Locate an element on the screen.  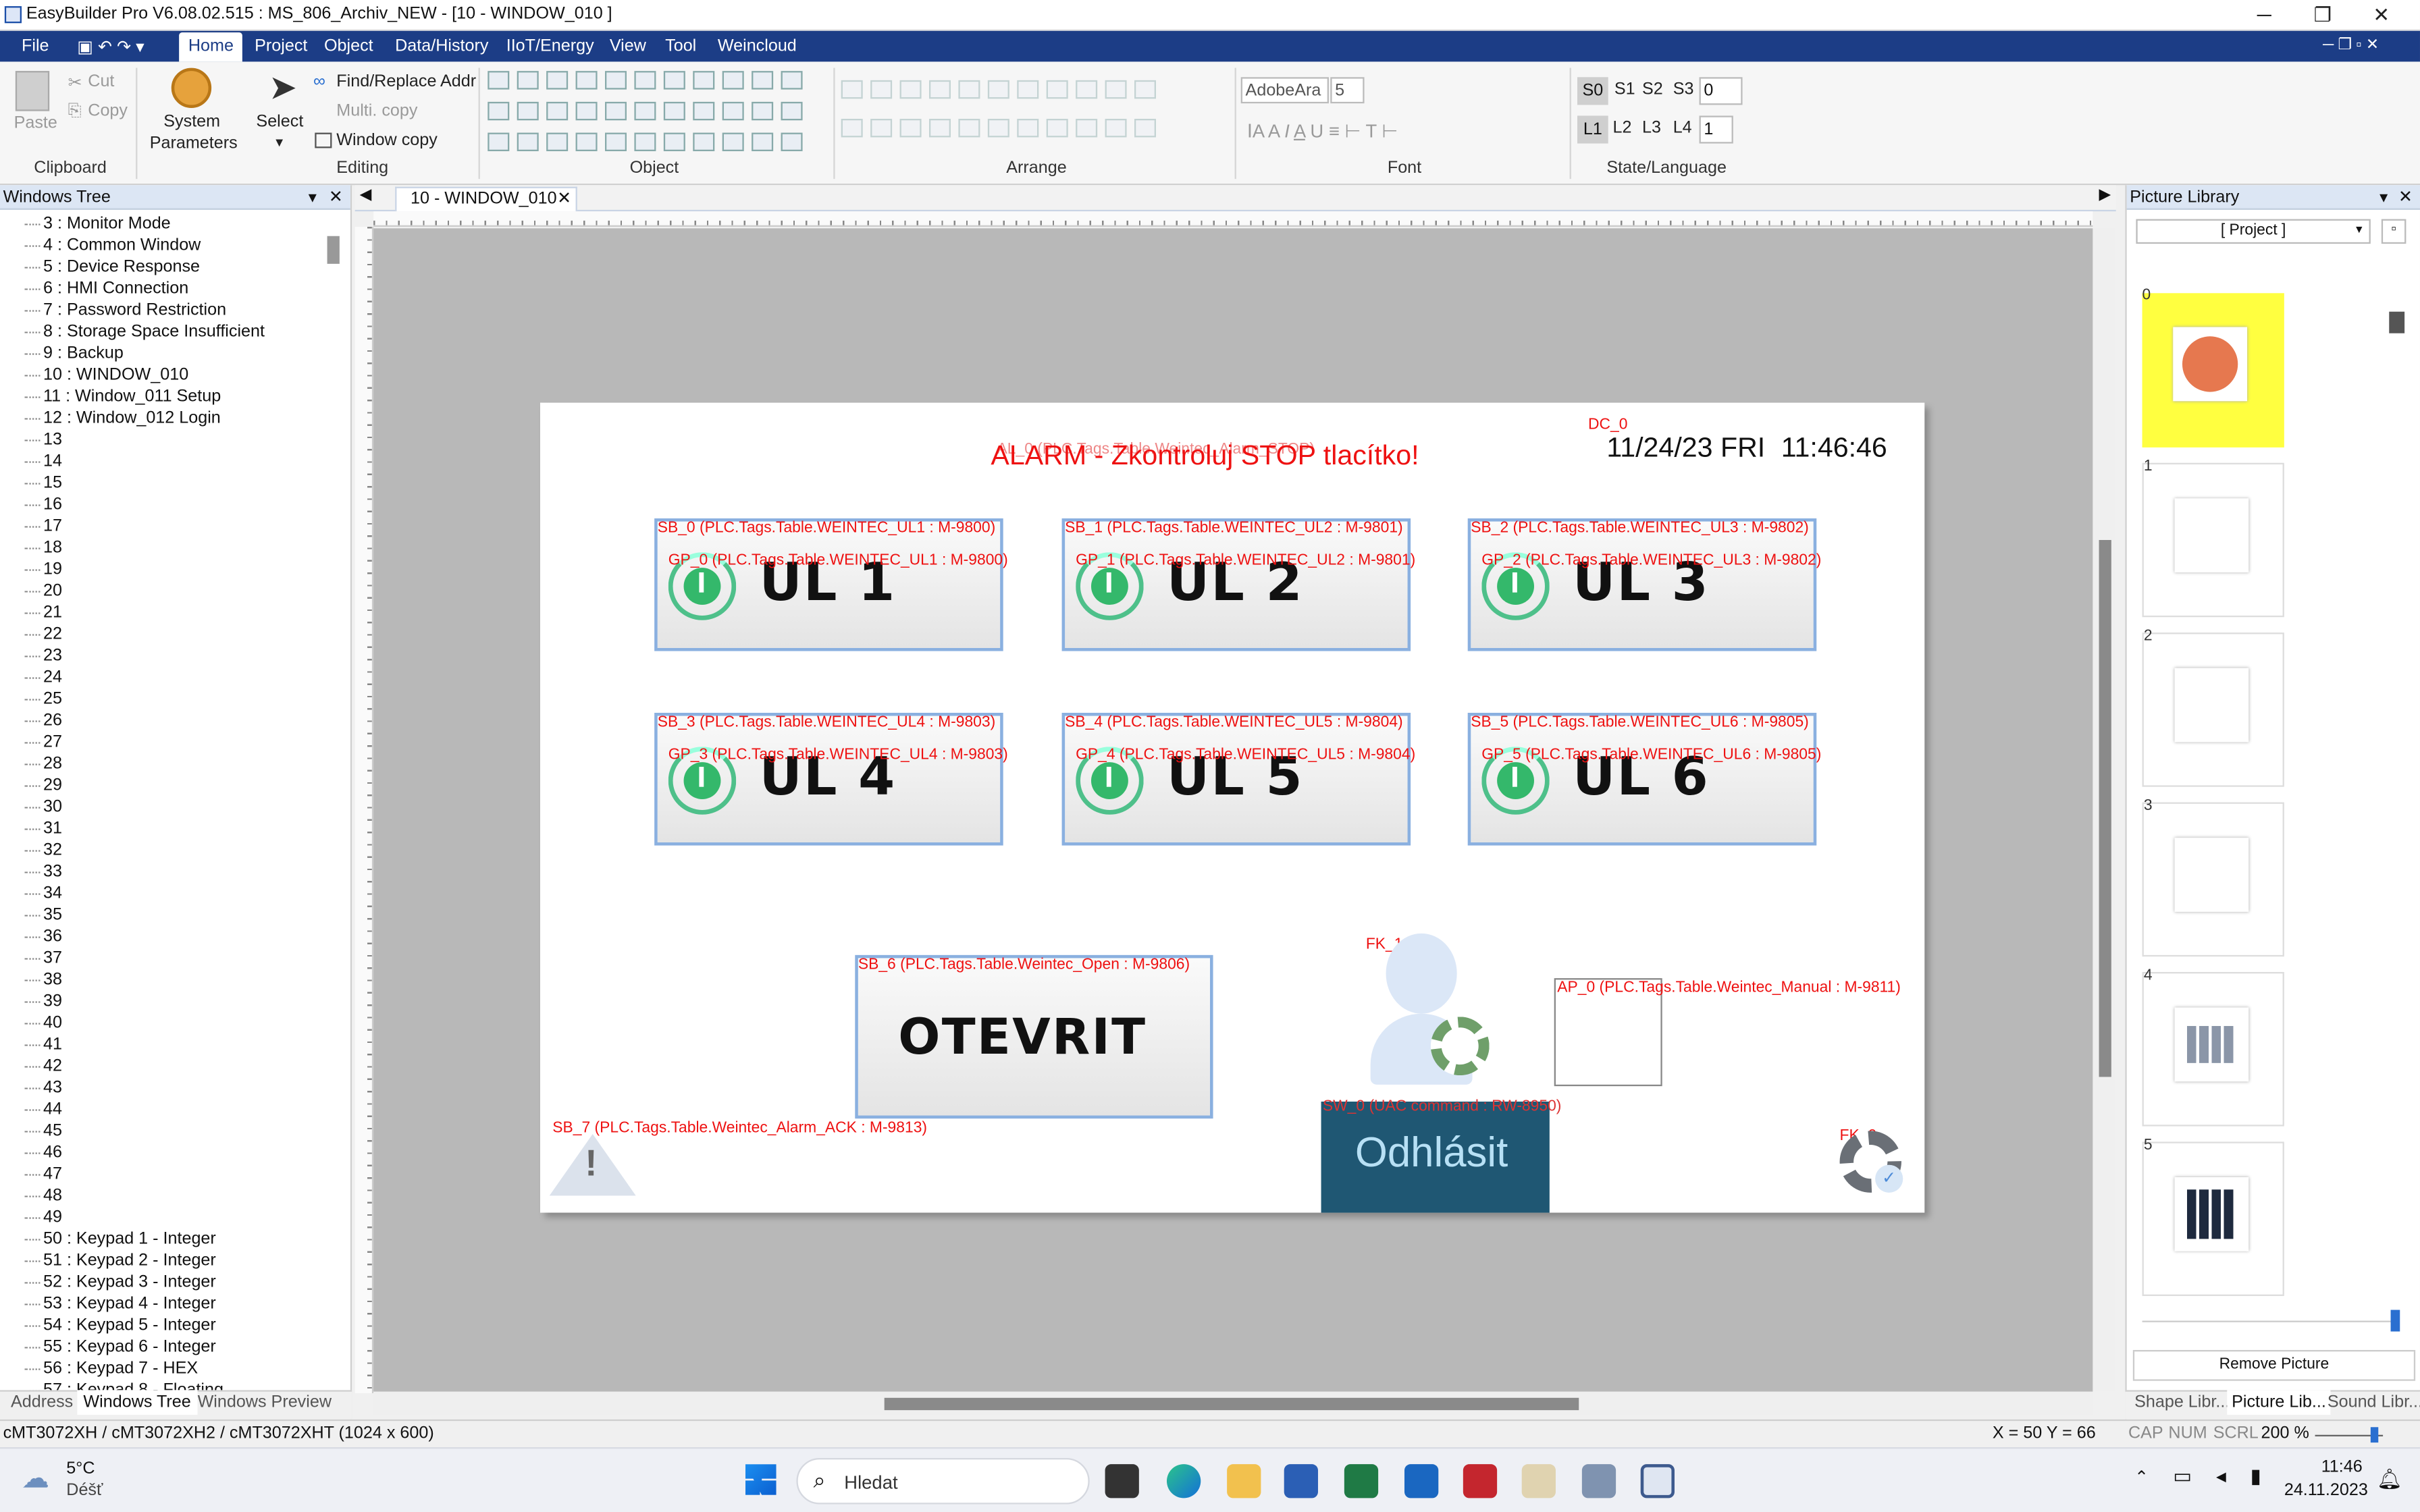
state-s2: S2 is located at coordinates (1652, 89).